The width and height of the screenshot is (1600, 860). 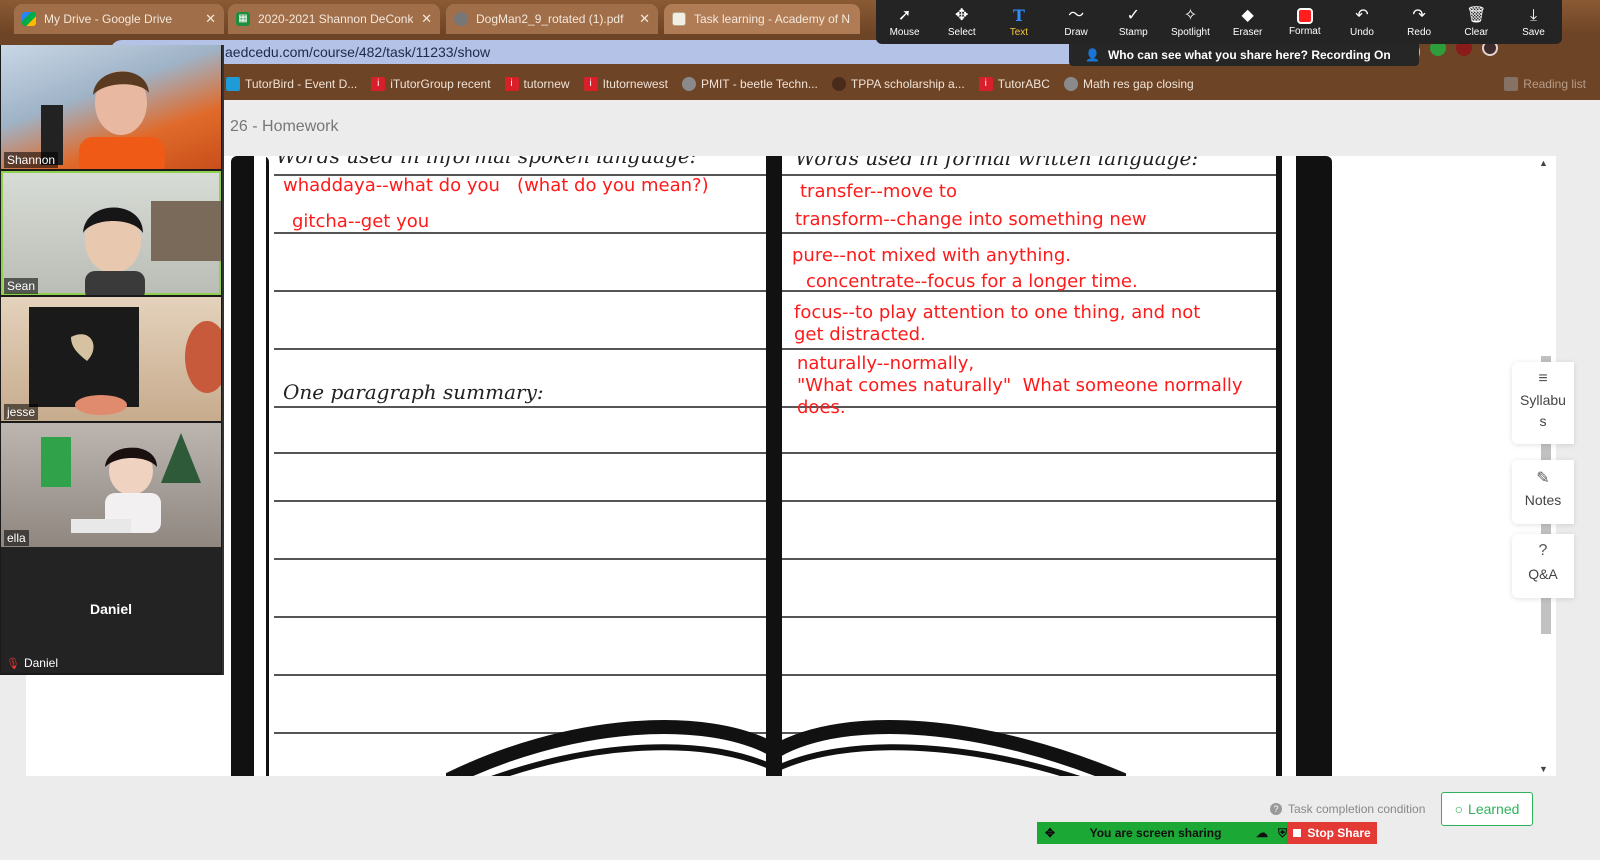 What do you see at coordinates (904, 32) in the screenshot?
I see `tool-label: Mouse` at bounding box center [904, 32].